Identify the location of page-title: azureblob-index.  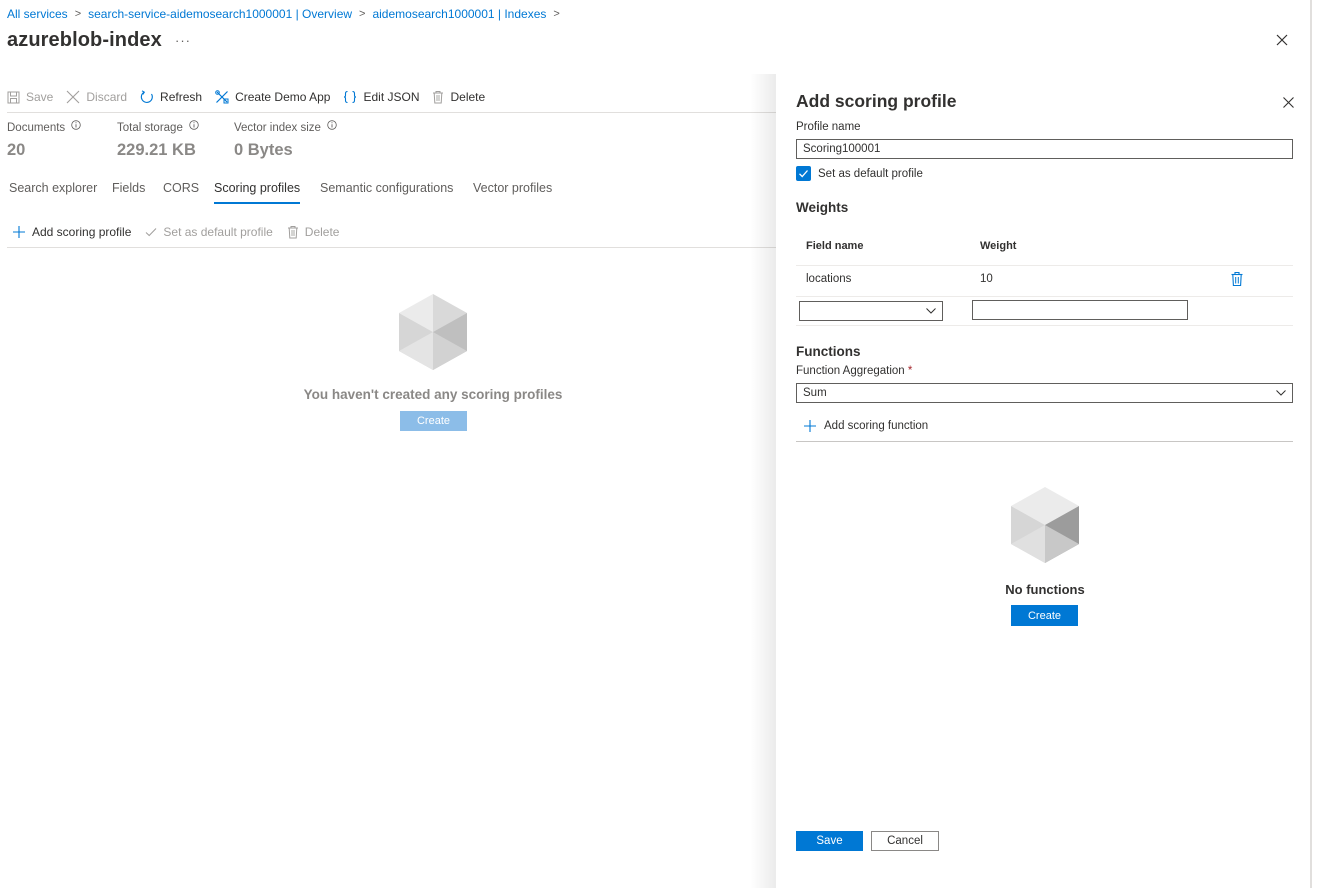
(84, 40).